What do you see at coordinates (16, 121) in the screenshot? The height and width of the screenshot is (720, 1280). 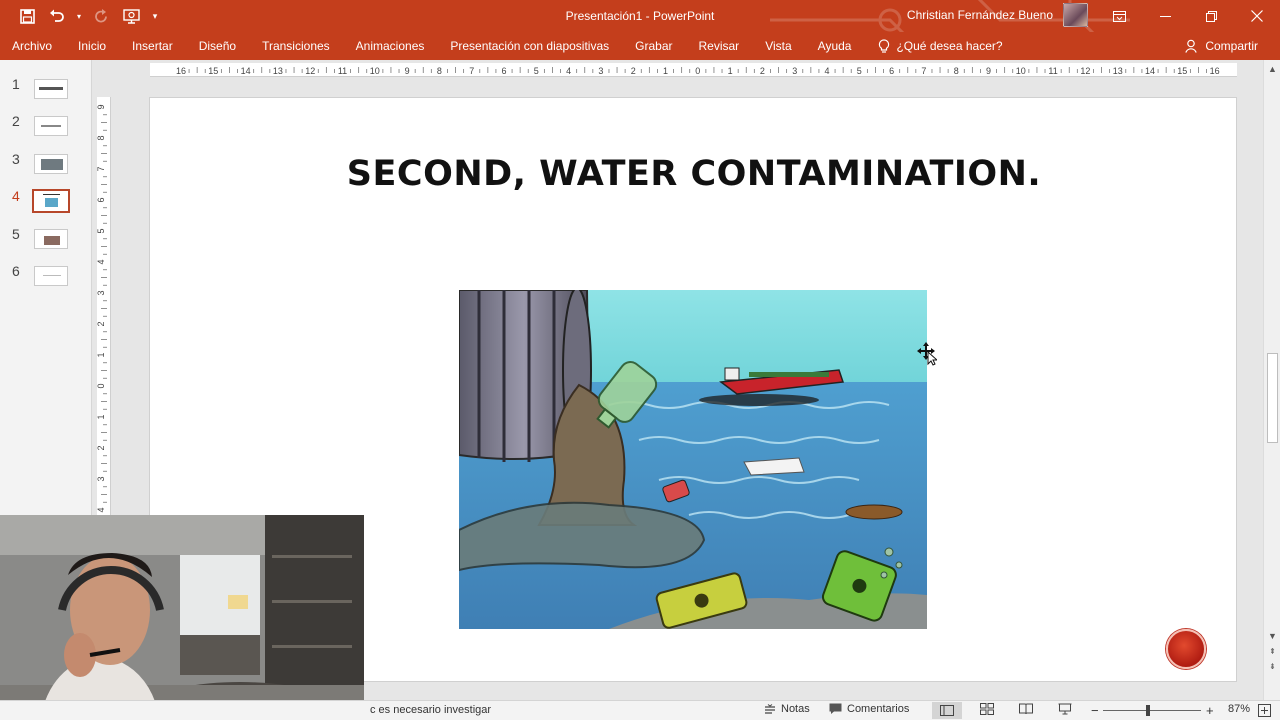 I see `thumbnail-number: 2` at bounding box center [16, 121].